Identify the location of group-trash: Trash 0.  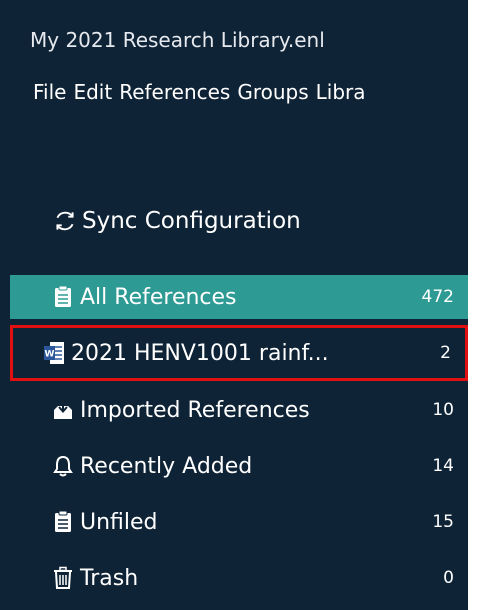
(239, 578).